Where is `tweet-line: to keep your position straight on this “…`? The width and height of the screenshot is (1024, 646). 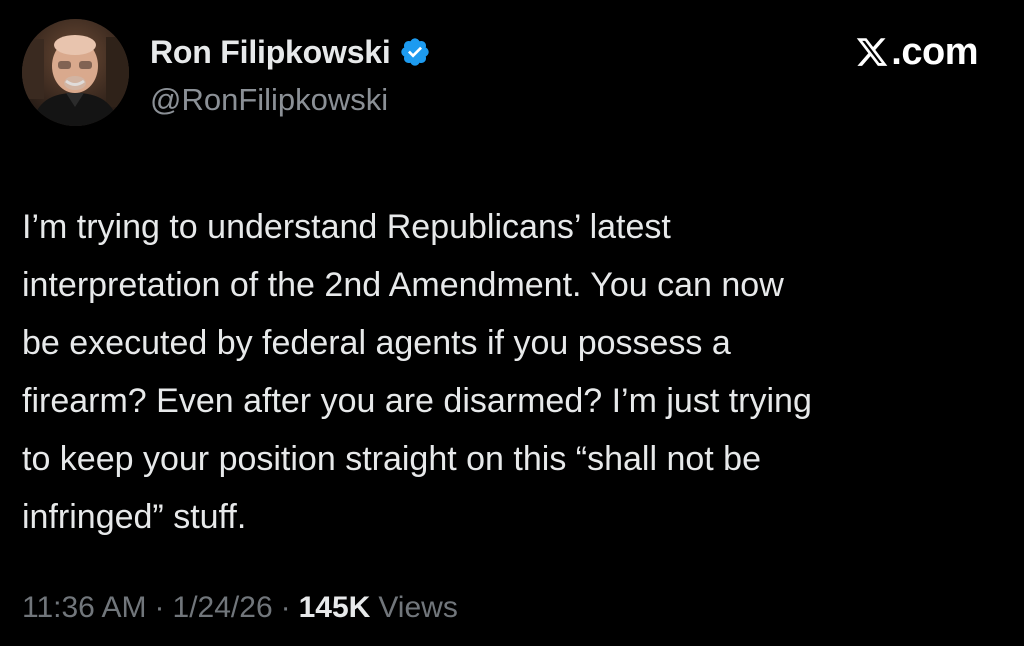 tweet-line: to keep your position straight on this “… is located at coordinates (391, 459).